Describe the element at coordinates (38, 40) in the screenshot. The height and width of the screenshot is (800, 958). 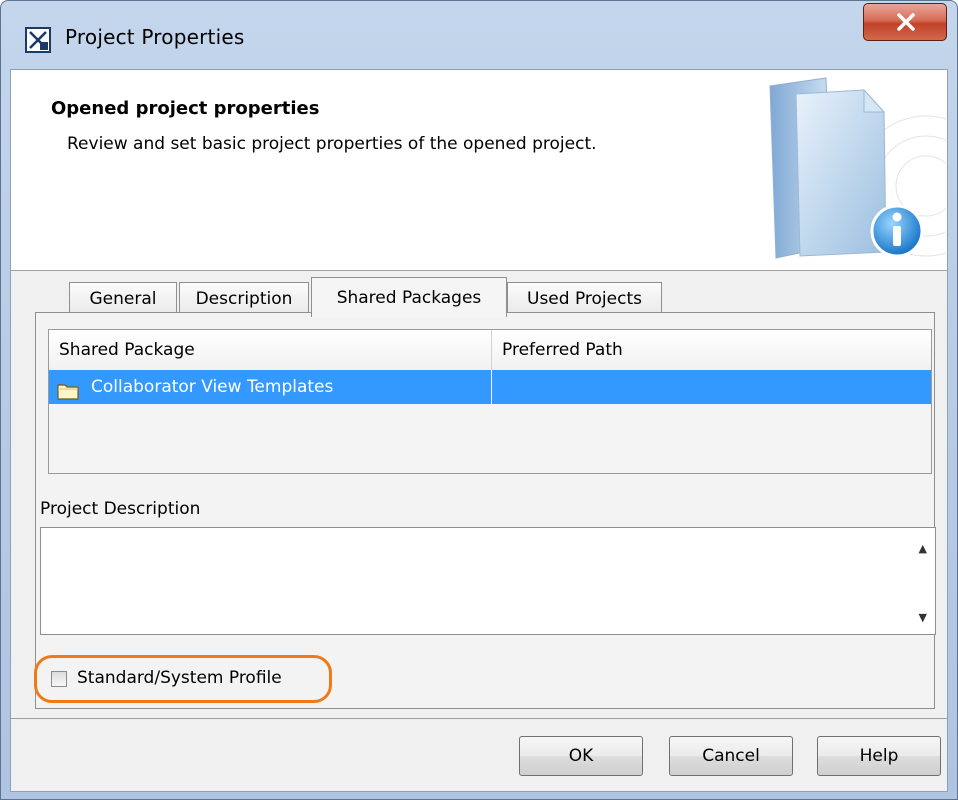
I see `project-properties-icon` at that location.